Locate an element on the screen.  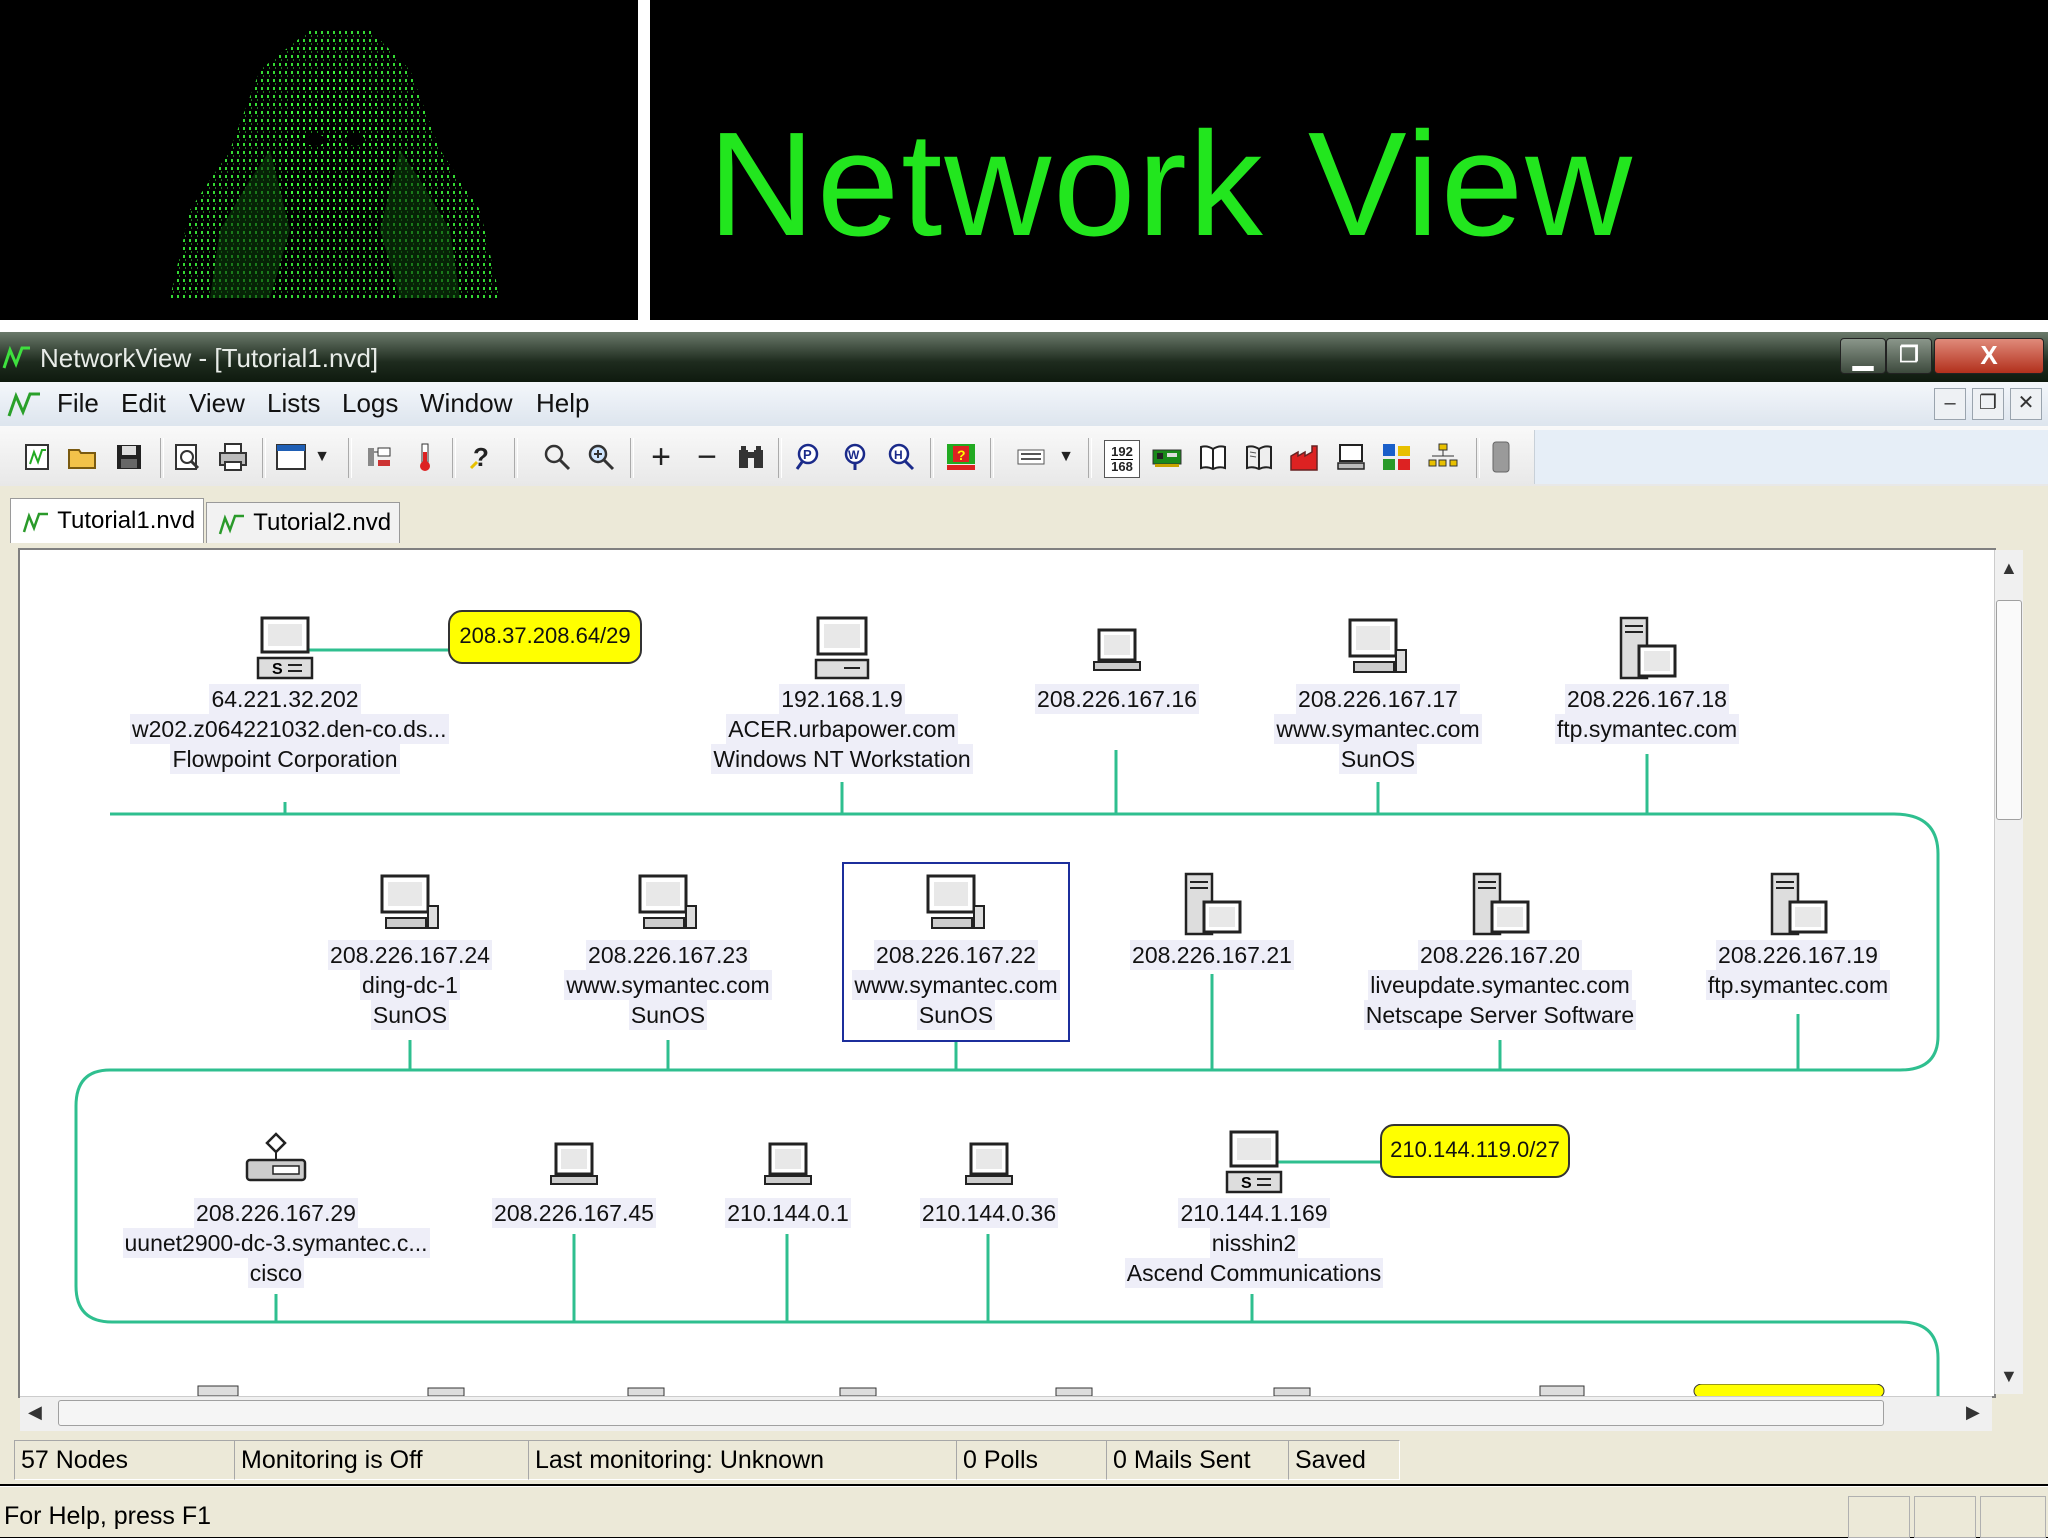
open-book-icon is located at coordinates (1259, 457).